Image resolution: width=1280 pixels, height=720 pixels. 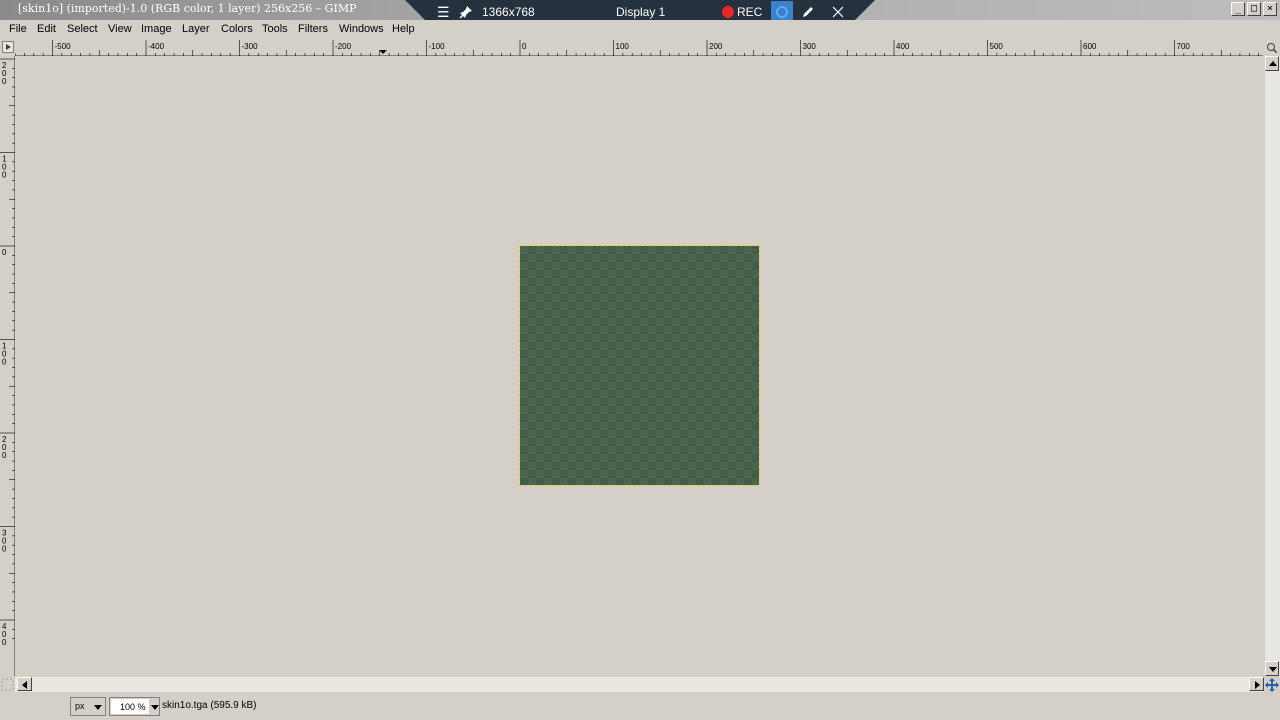 What do you see at coordinates (623, 46) in the screenshot?
I see `ruler-label: 100` at bounding box center [623, 46].